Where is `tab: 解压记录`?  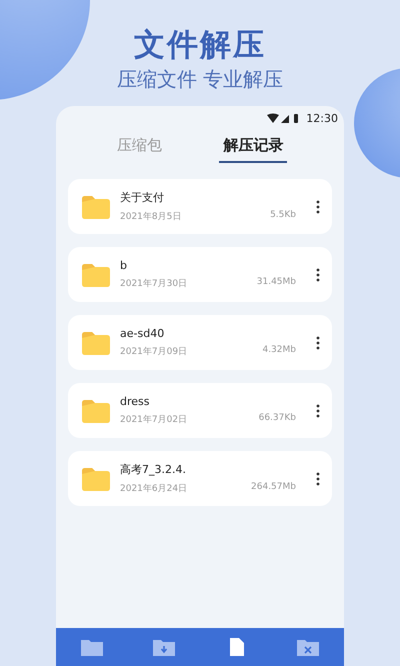 tab: 解压记录 is located at coordinates (253, 146).